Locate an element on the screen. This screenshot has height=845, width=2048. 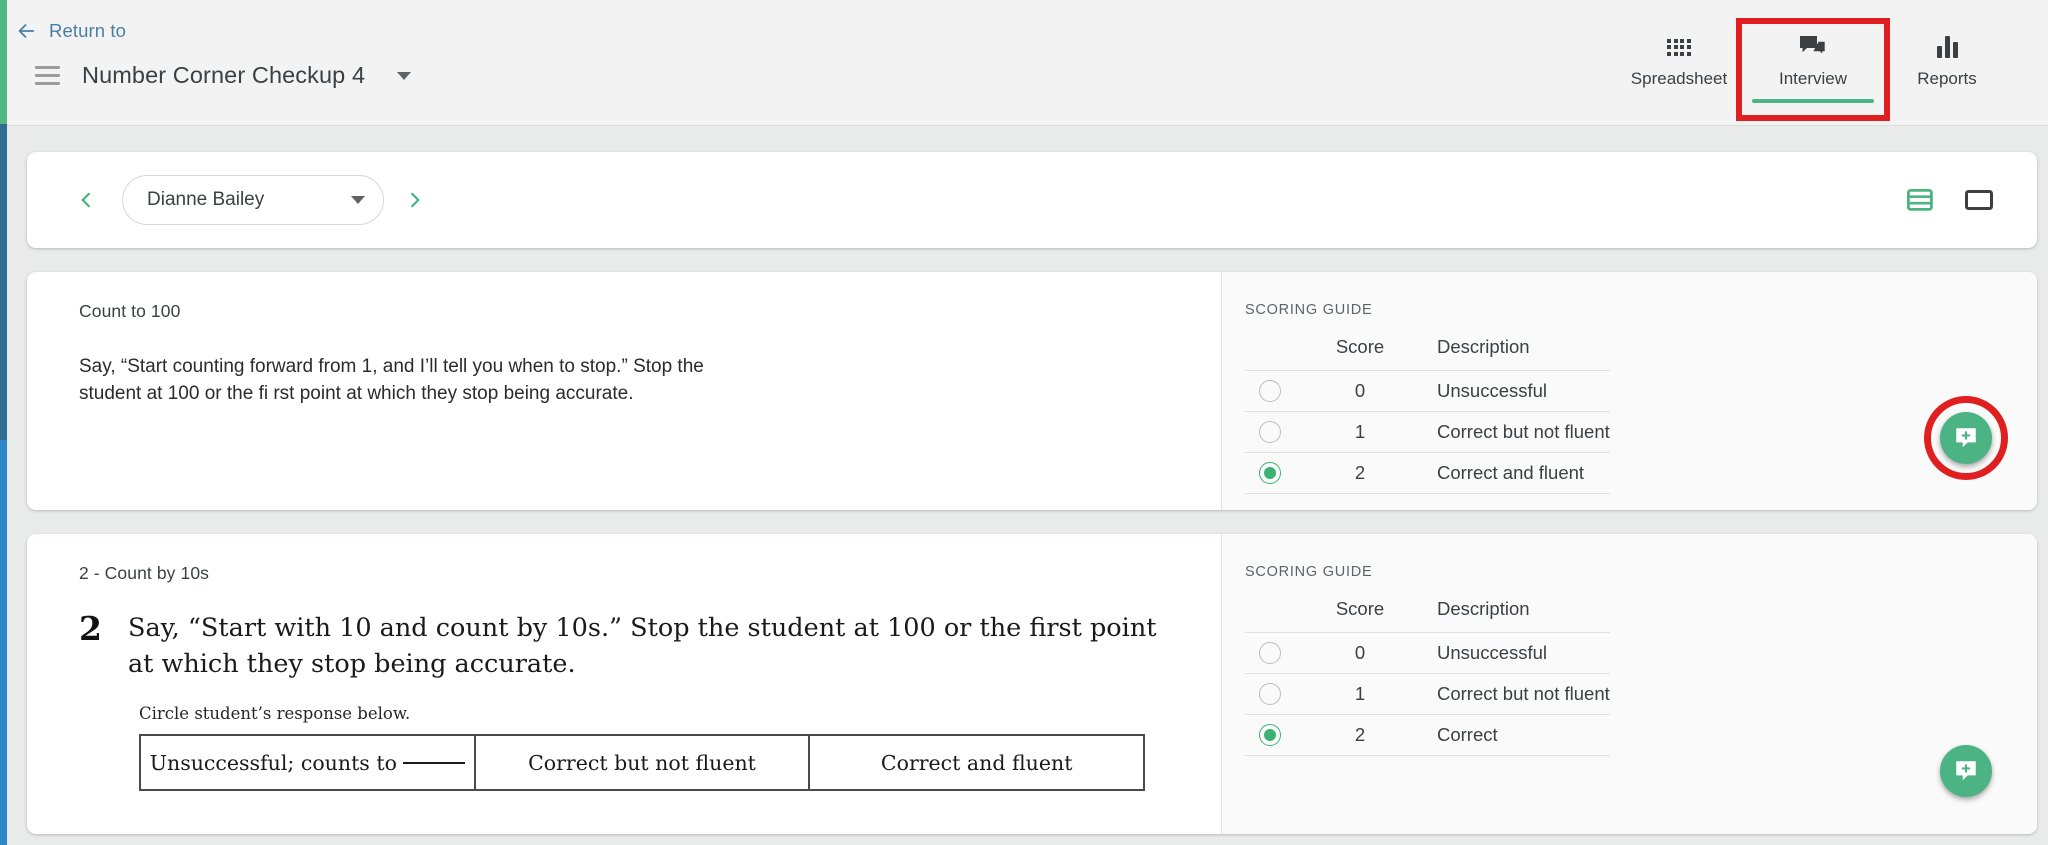
assessment-title-group: Number Corner Checkup 4 is located at coordinates (223, 75).